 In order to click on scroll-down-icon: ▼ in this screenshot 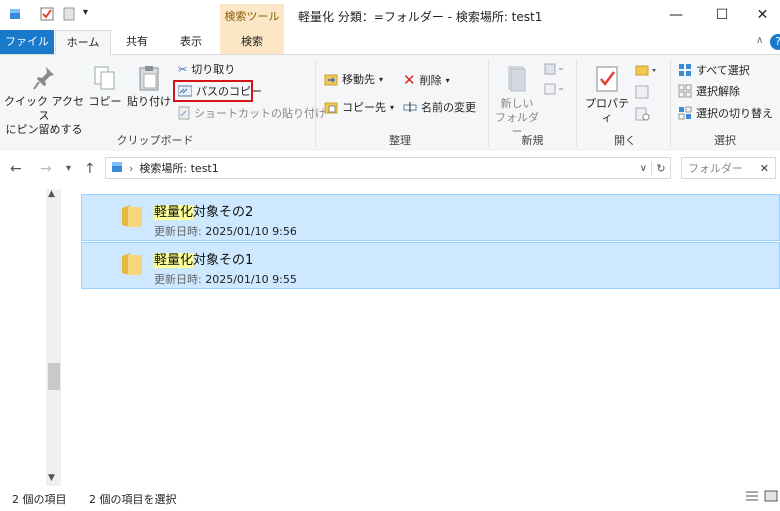, I will do `click(51, 478)`.